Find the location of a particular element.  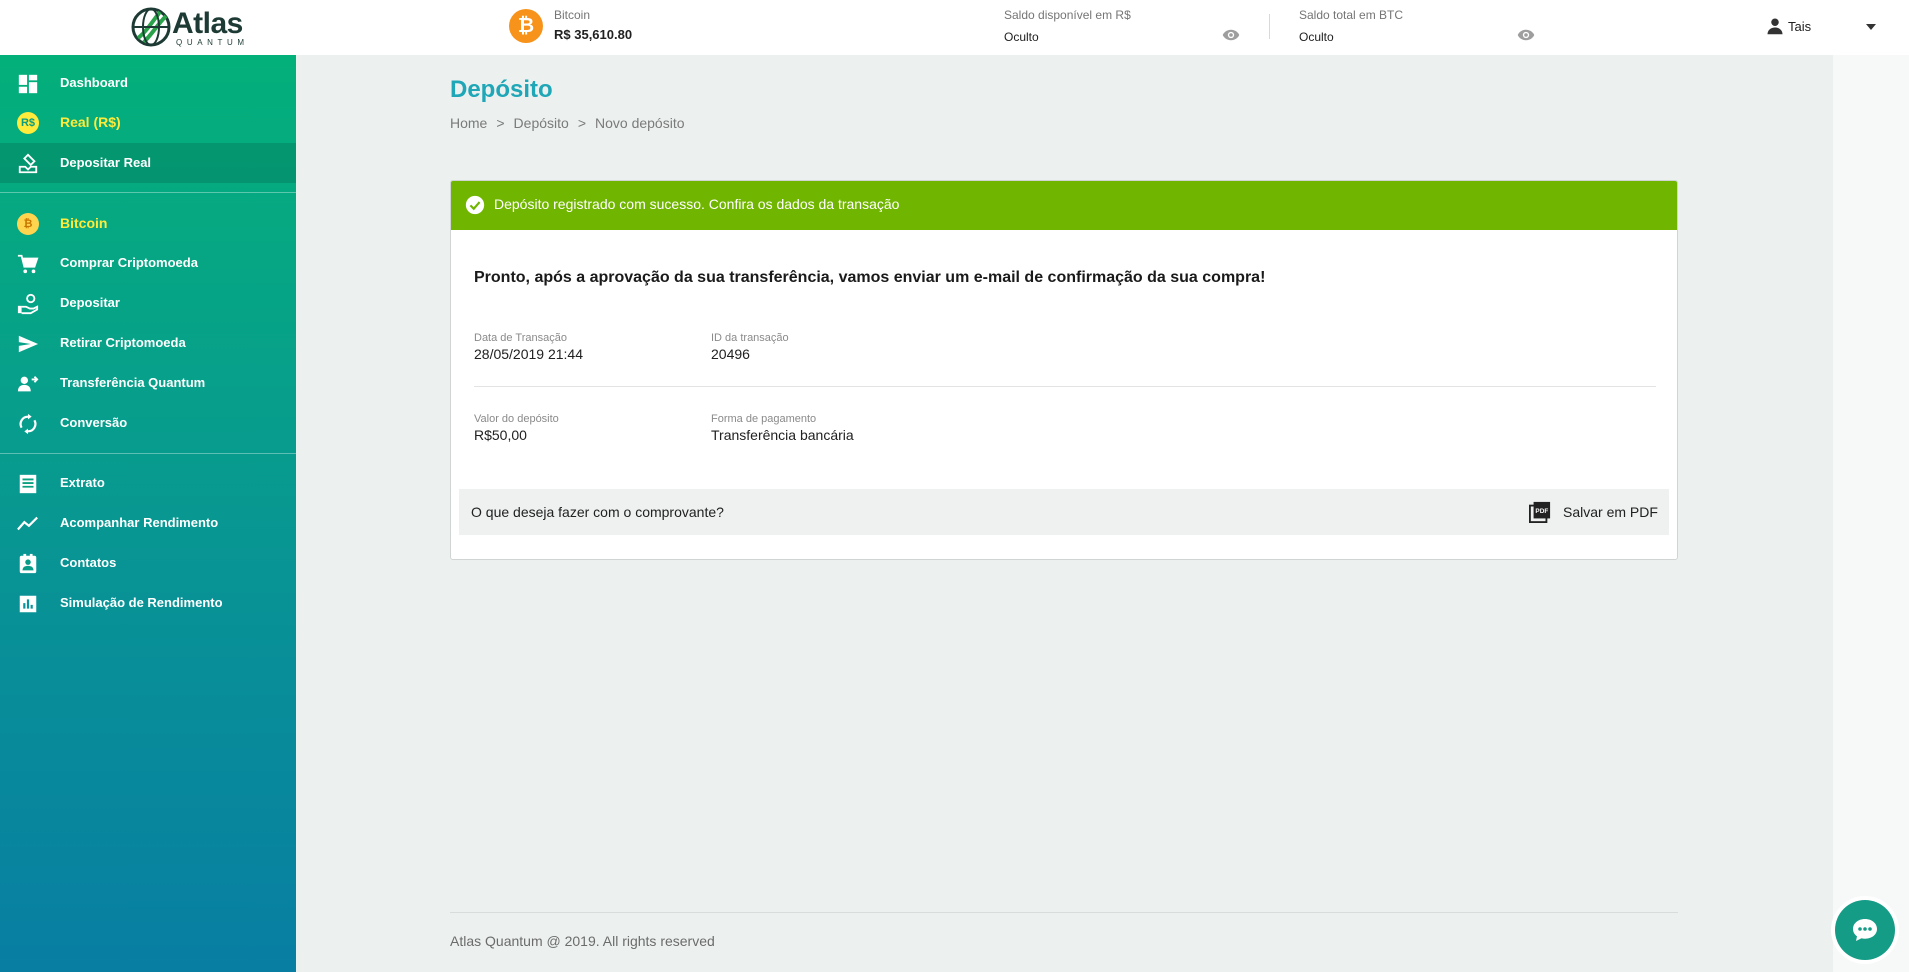

sidebar-item-label: Contatos is located at coordinates (88, 562).